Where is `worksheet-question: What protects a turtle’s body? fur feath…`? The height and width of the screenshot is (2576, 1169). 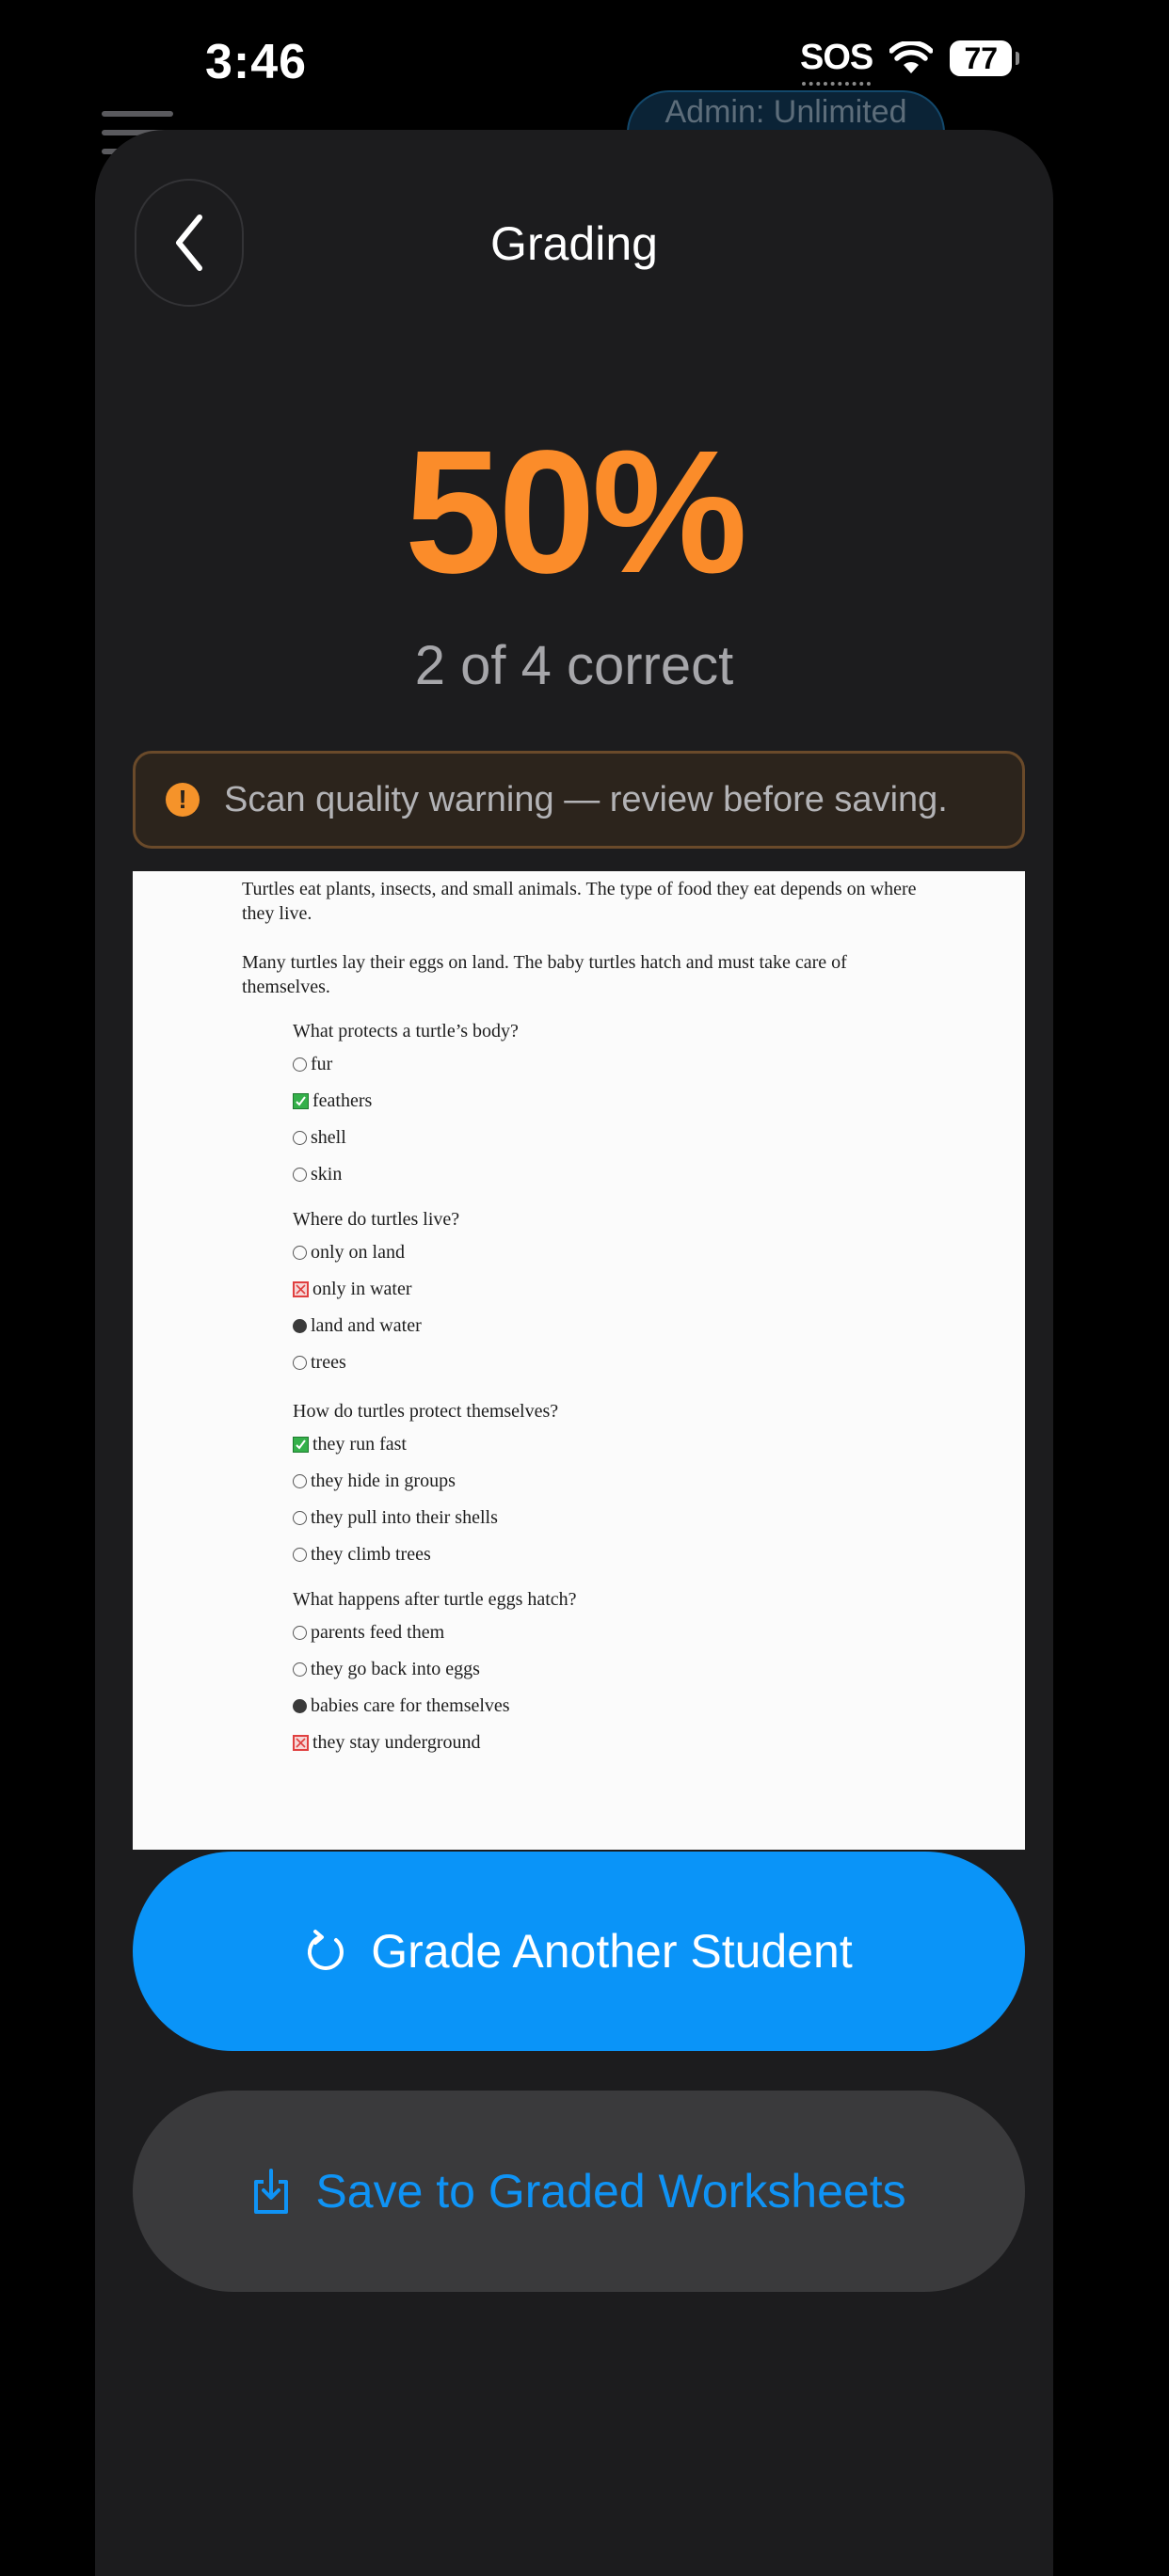 worksheet-question: What protects a turtle’s body? fur feath… is located at coordinates (406, 1106).